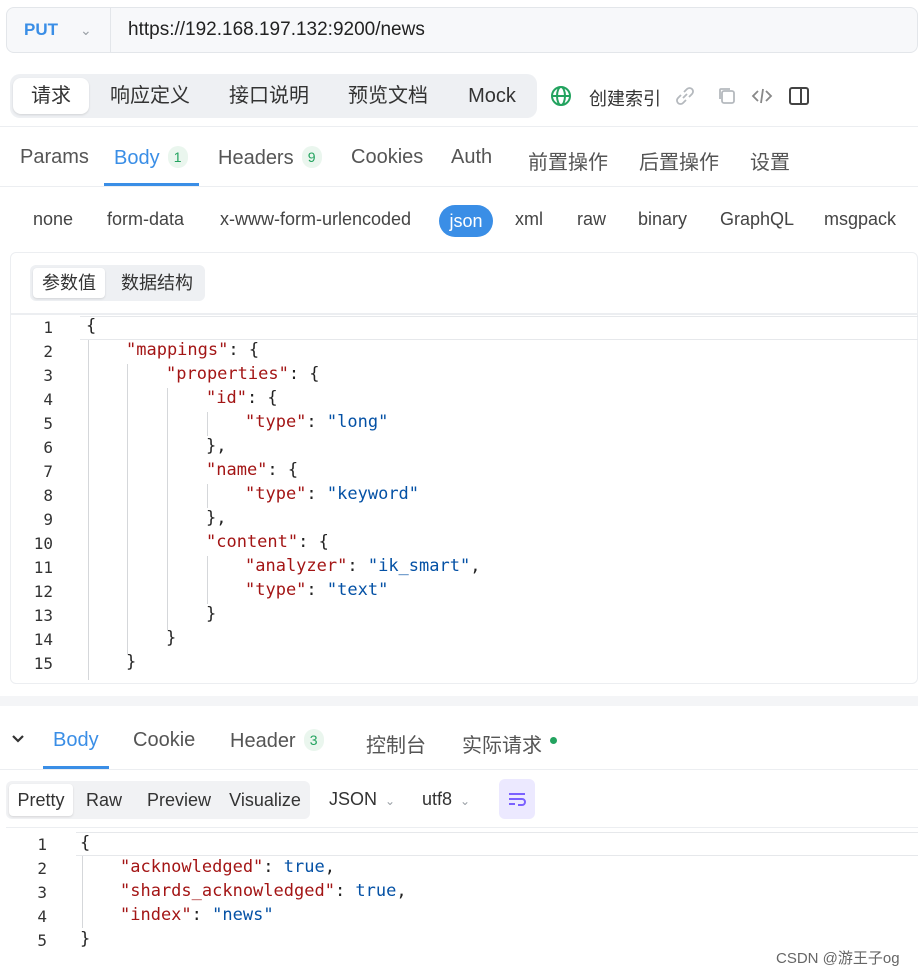 The image size is (918, 973). I want to click on subtab-response-definition: 响应定义, so click(150, 96).